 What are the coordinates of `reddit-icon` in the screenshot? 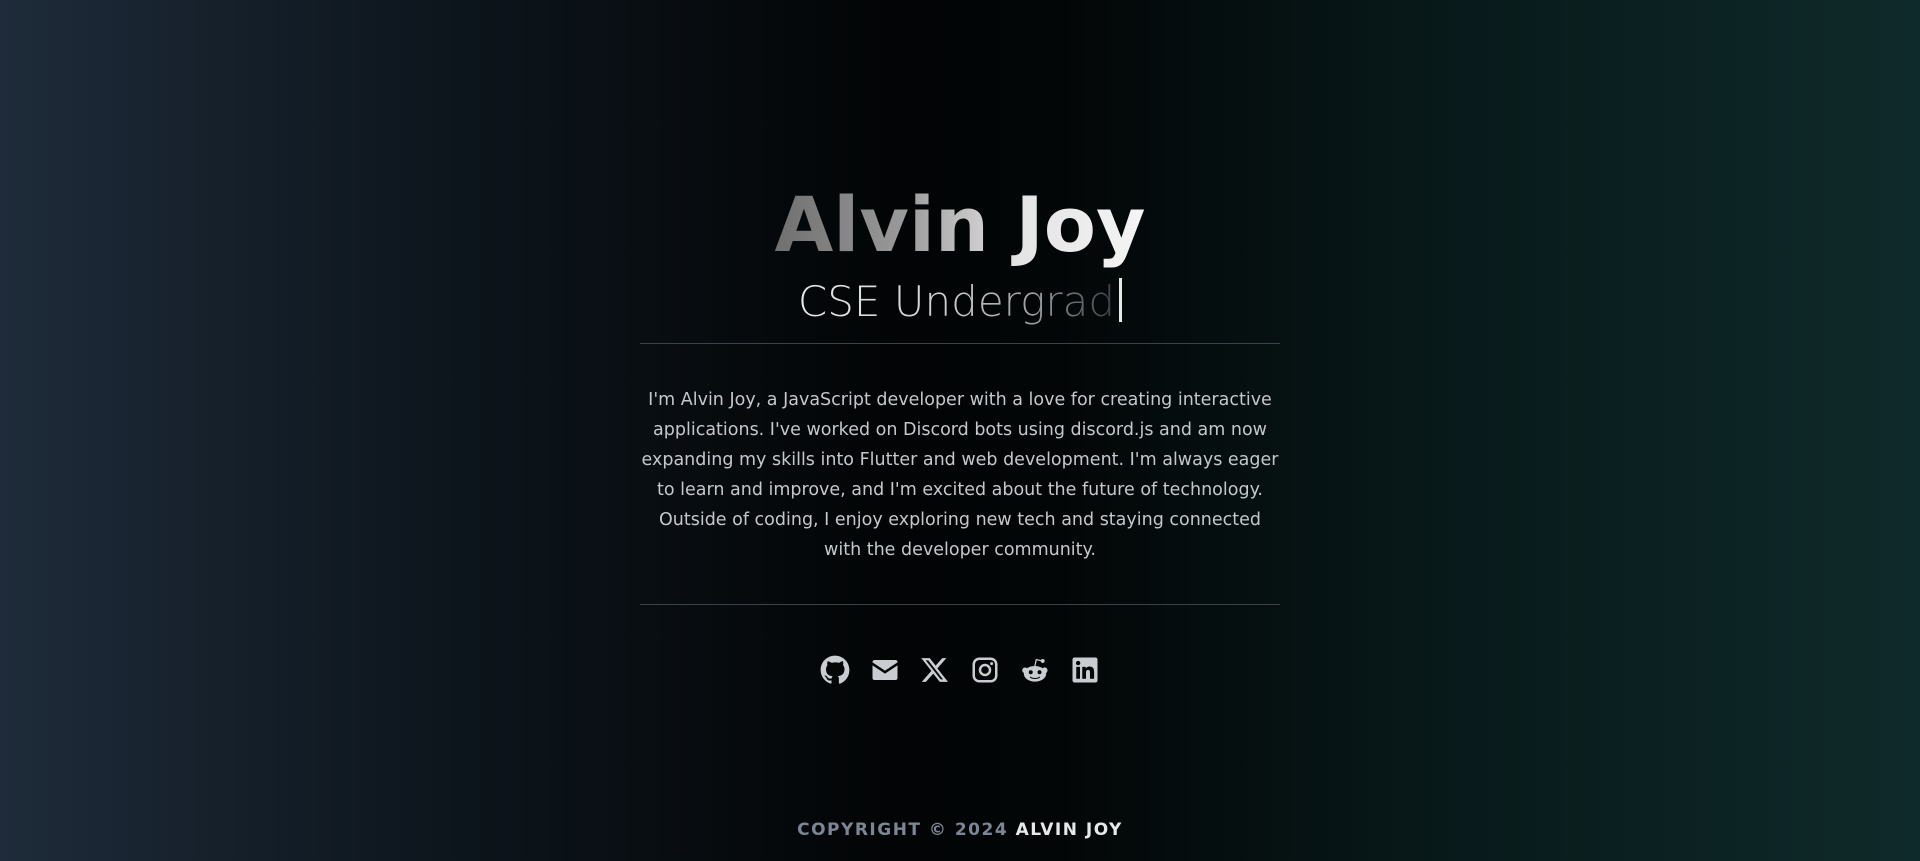 It's located at (1035, 670).